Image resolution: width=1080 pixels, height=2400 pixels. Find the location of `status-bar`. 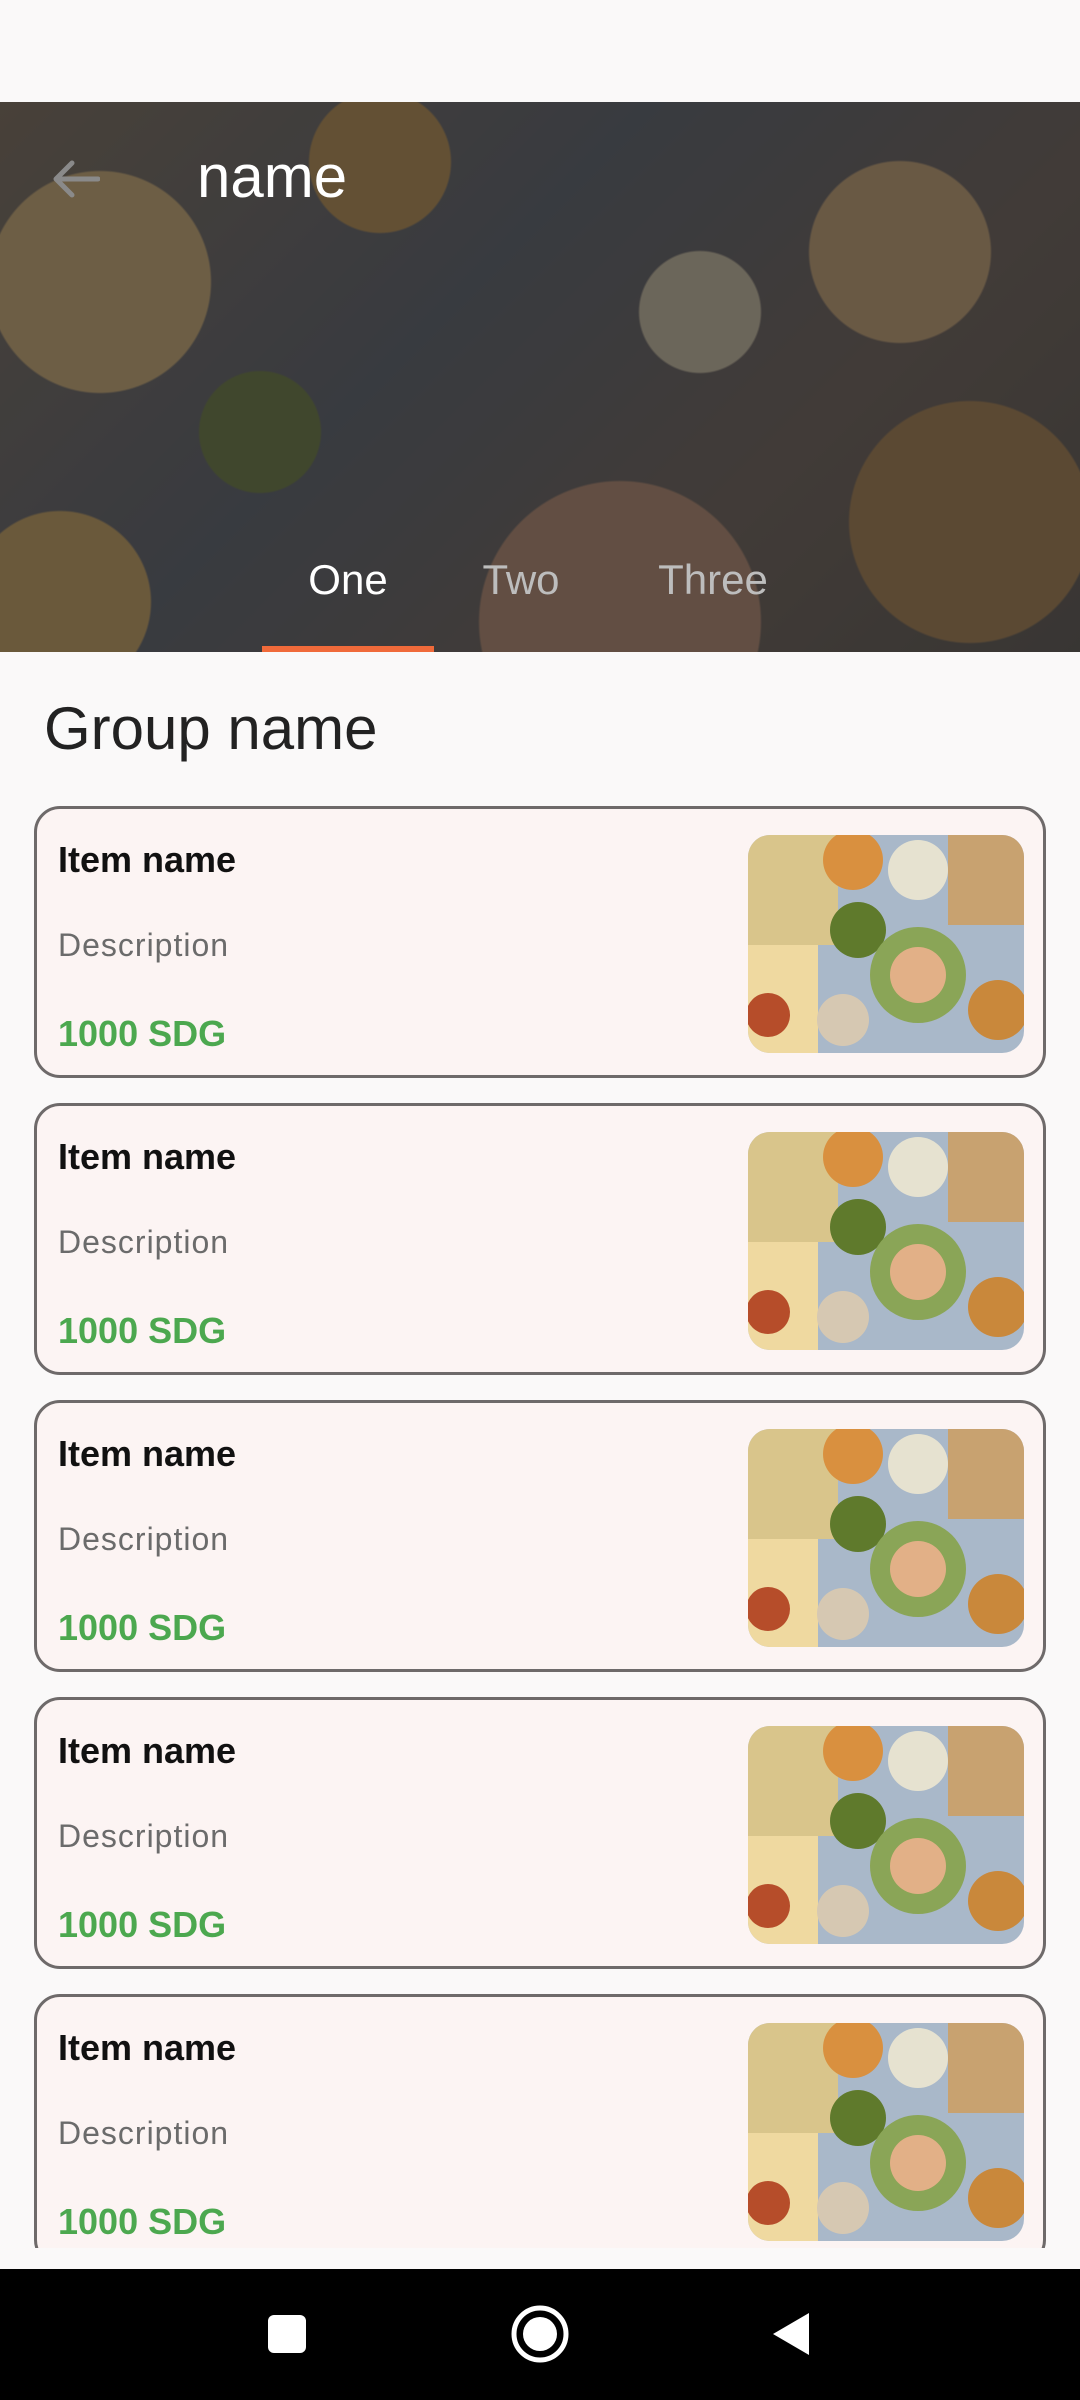

status-bar is located at coordinates (540, 51).